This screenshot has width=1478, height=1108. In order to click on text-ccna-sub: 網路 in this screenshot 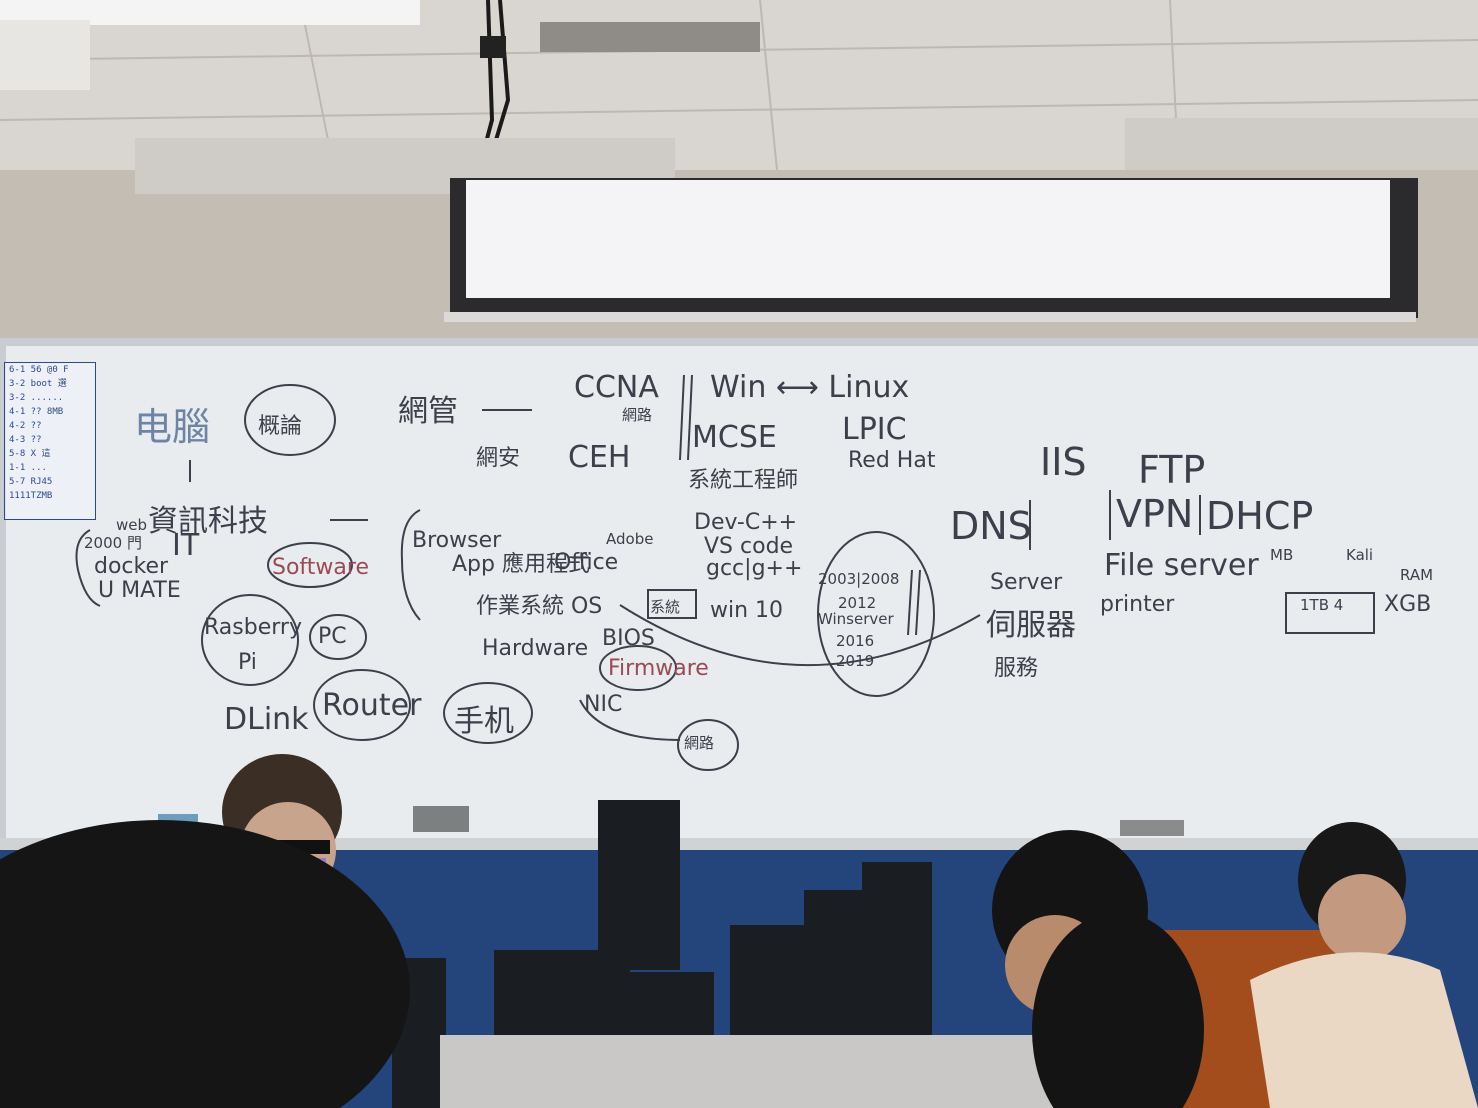, I will do `click(637, 415)`.